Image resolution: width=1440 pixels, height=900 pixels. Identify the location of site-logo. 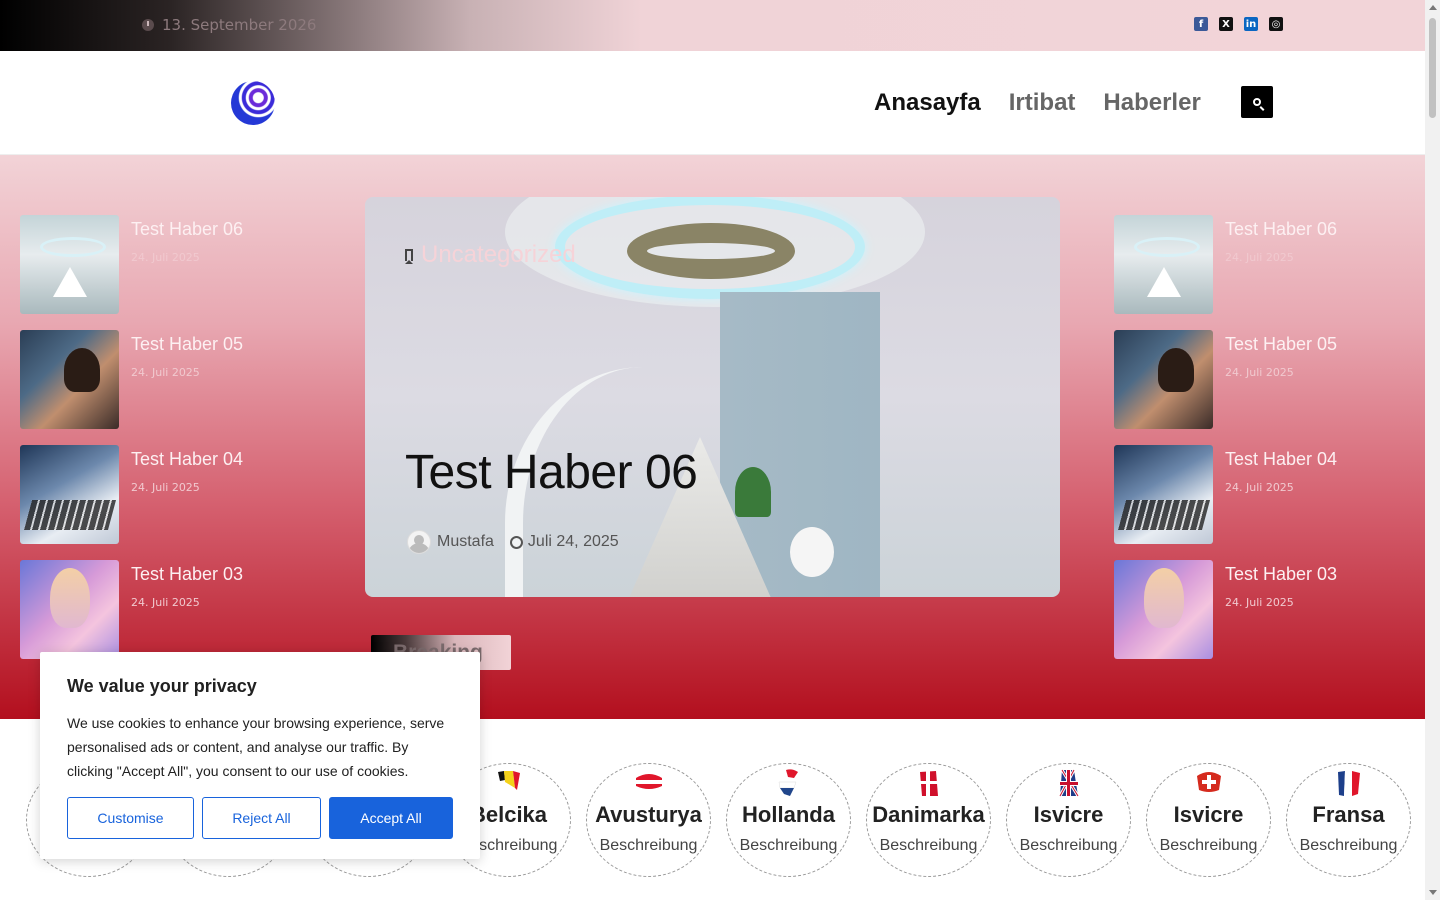
(253, 103).